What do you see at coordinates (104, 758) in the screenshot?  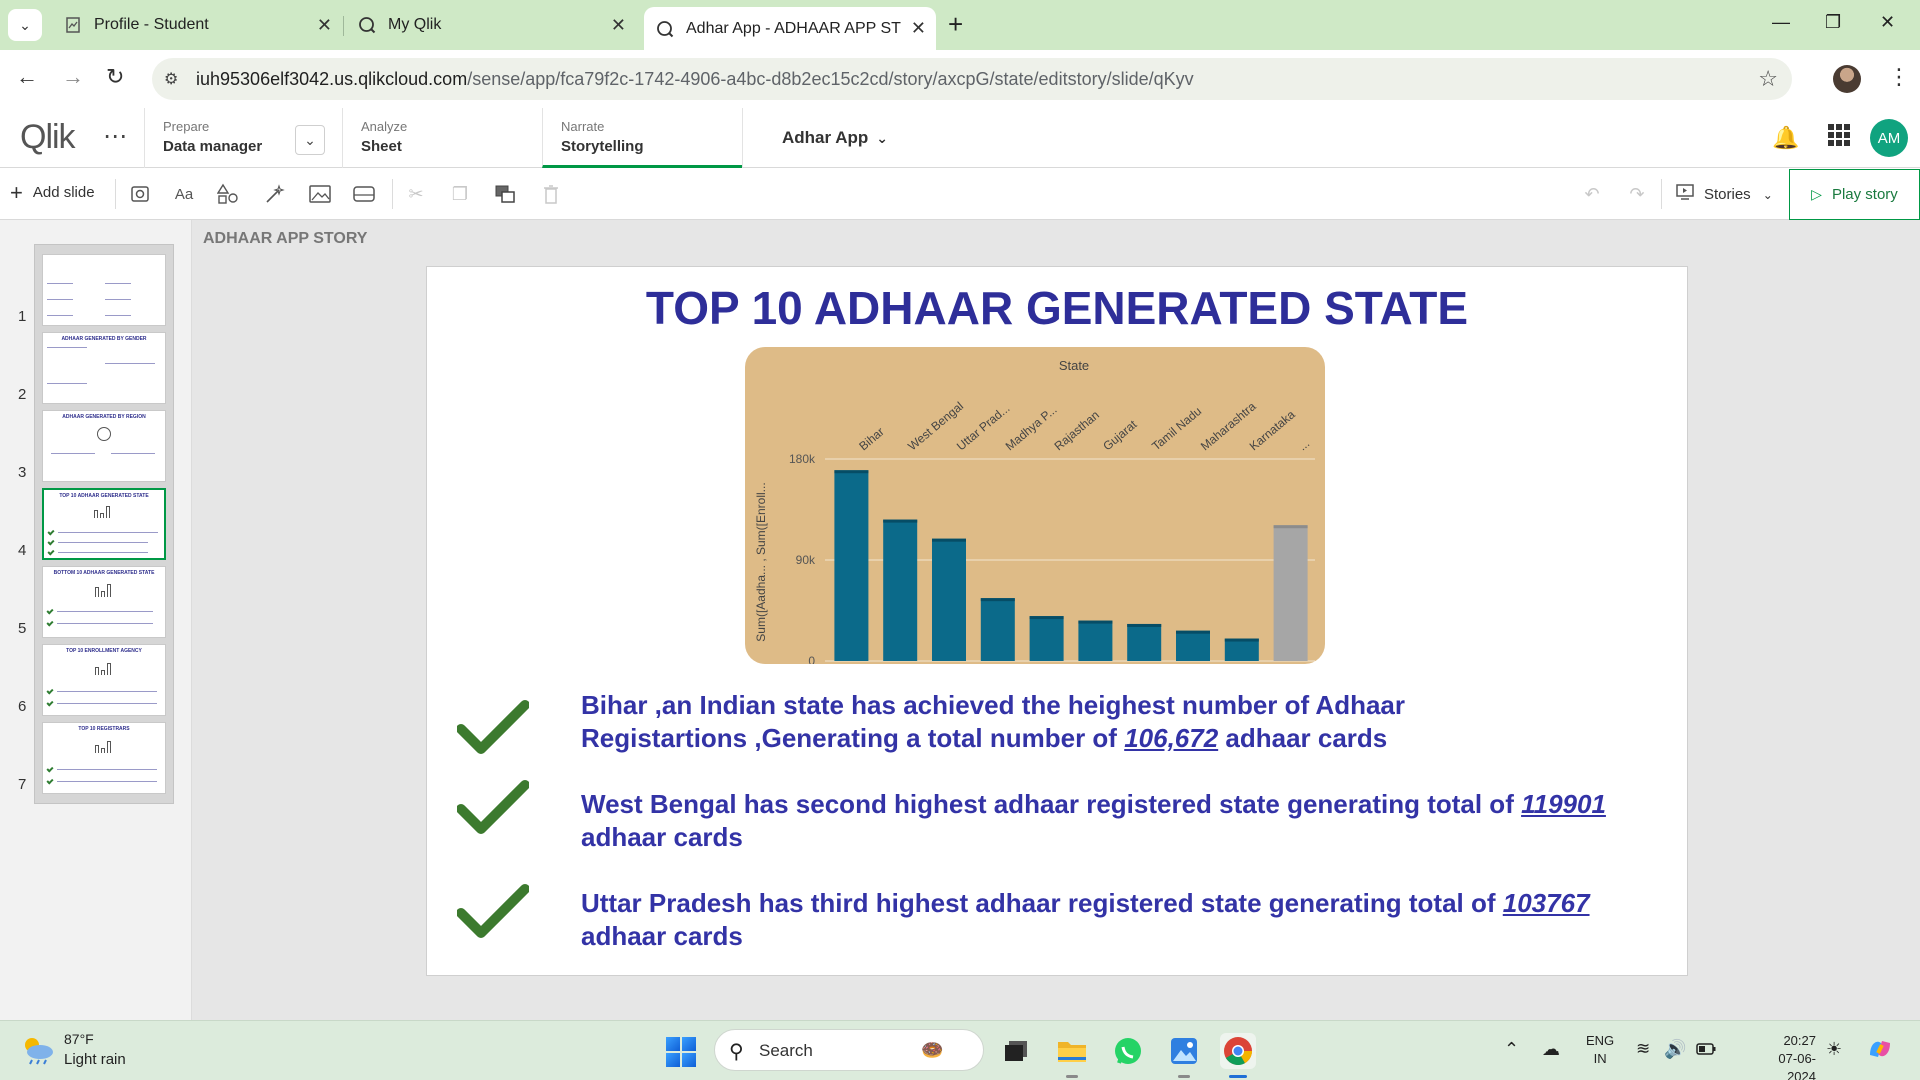 I see `slide-thumbnail-7: TOP 10 REGISTRARS` at bounding box center [104, 758].